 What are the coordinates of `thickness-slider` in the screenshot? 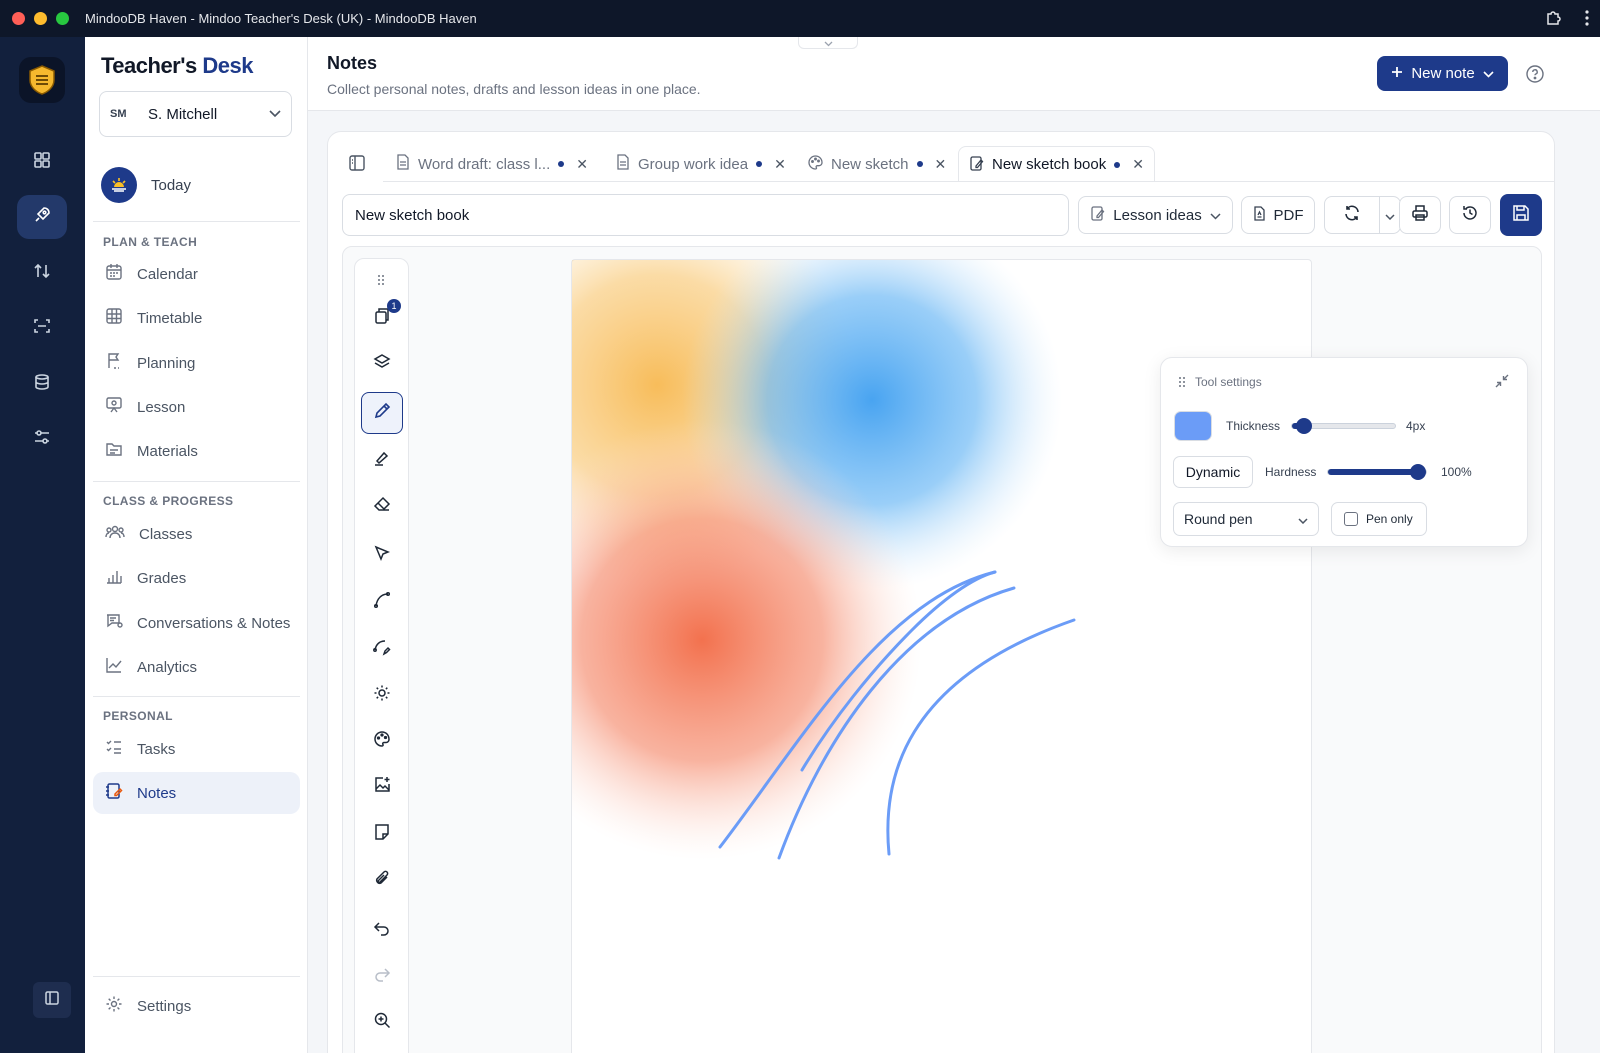 It's located at (1343, 426).